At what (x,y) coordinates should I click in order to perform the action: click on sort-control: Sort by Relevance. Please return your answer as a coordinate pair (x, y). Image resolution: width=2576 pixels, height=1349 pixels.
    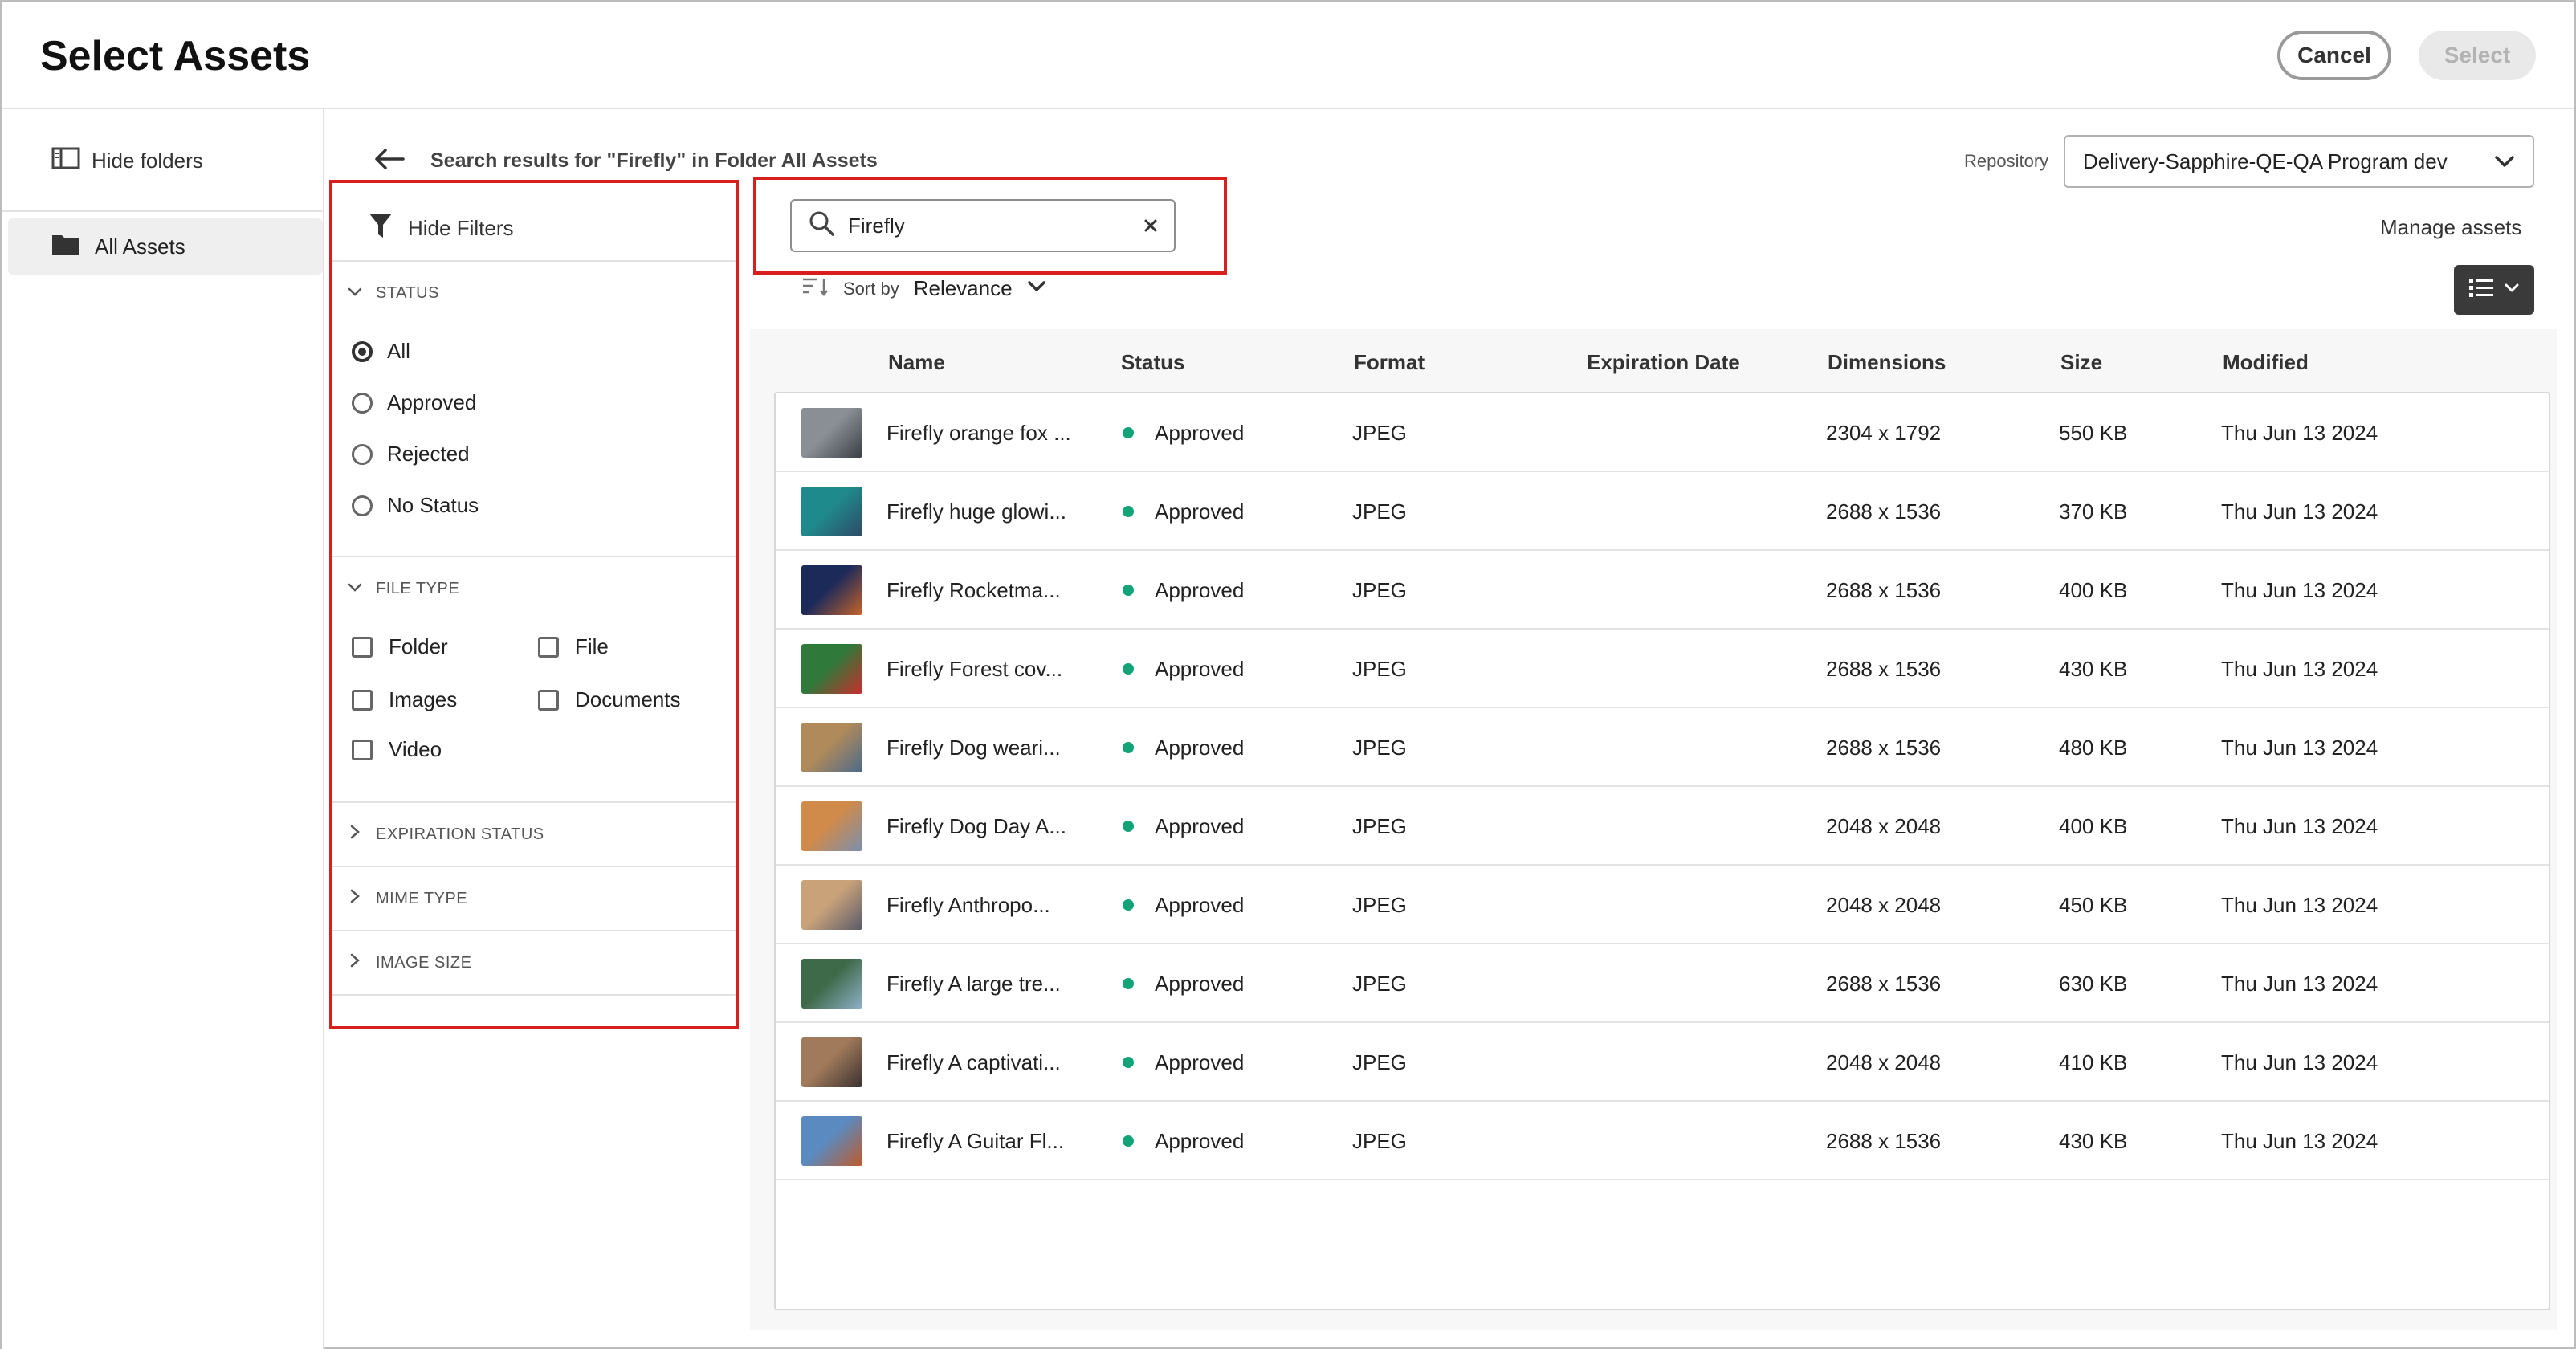
    Looking at the image, I should click on (923, 288).